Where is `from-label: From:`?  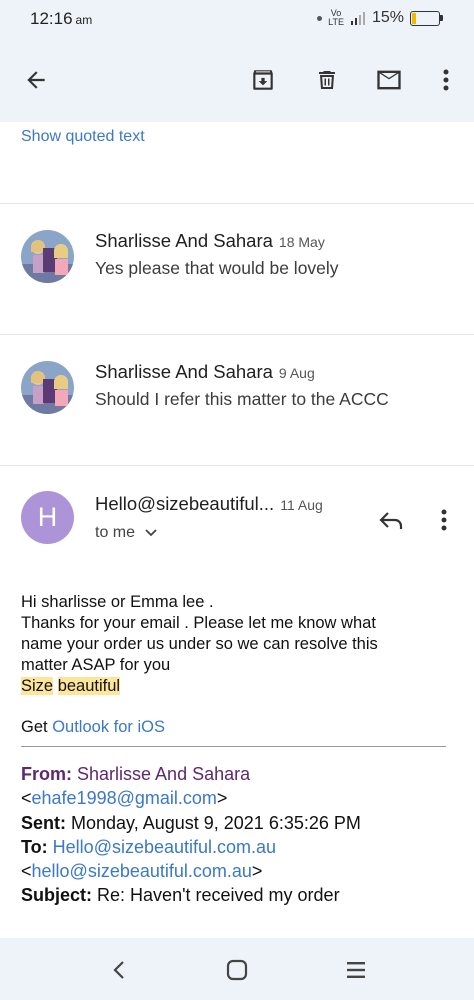 from-label: From: is located at coordinates (46, 774).